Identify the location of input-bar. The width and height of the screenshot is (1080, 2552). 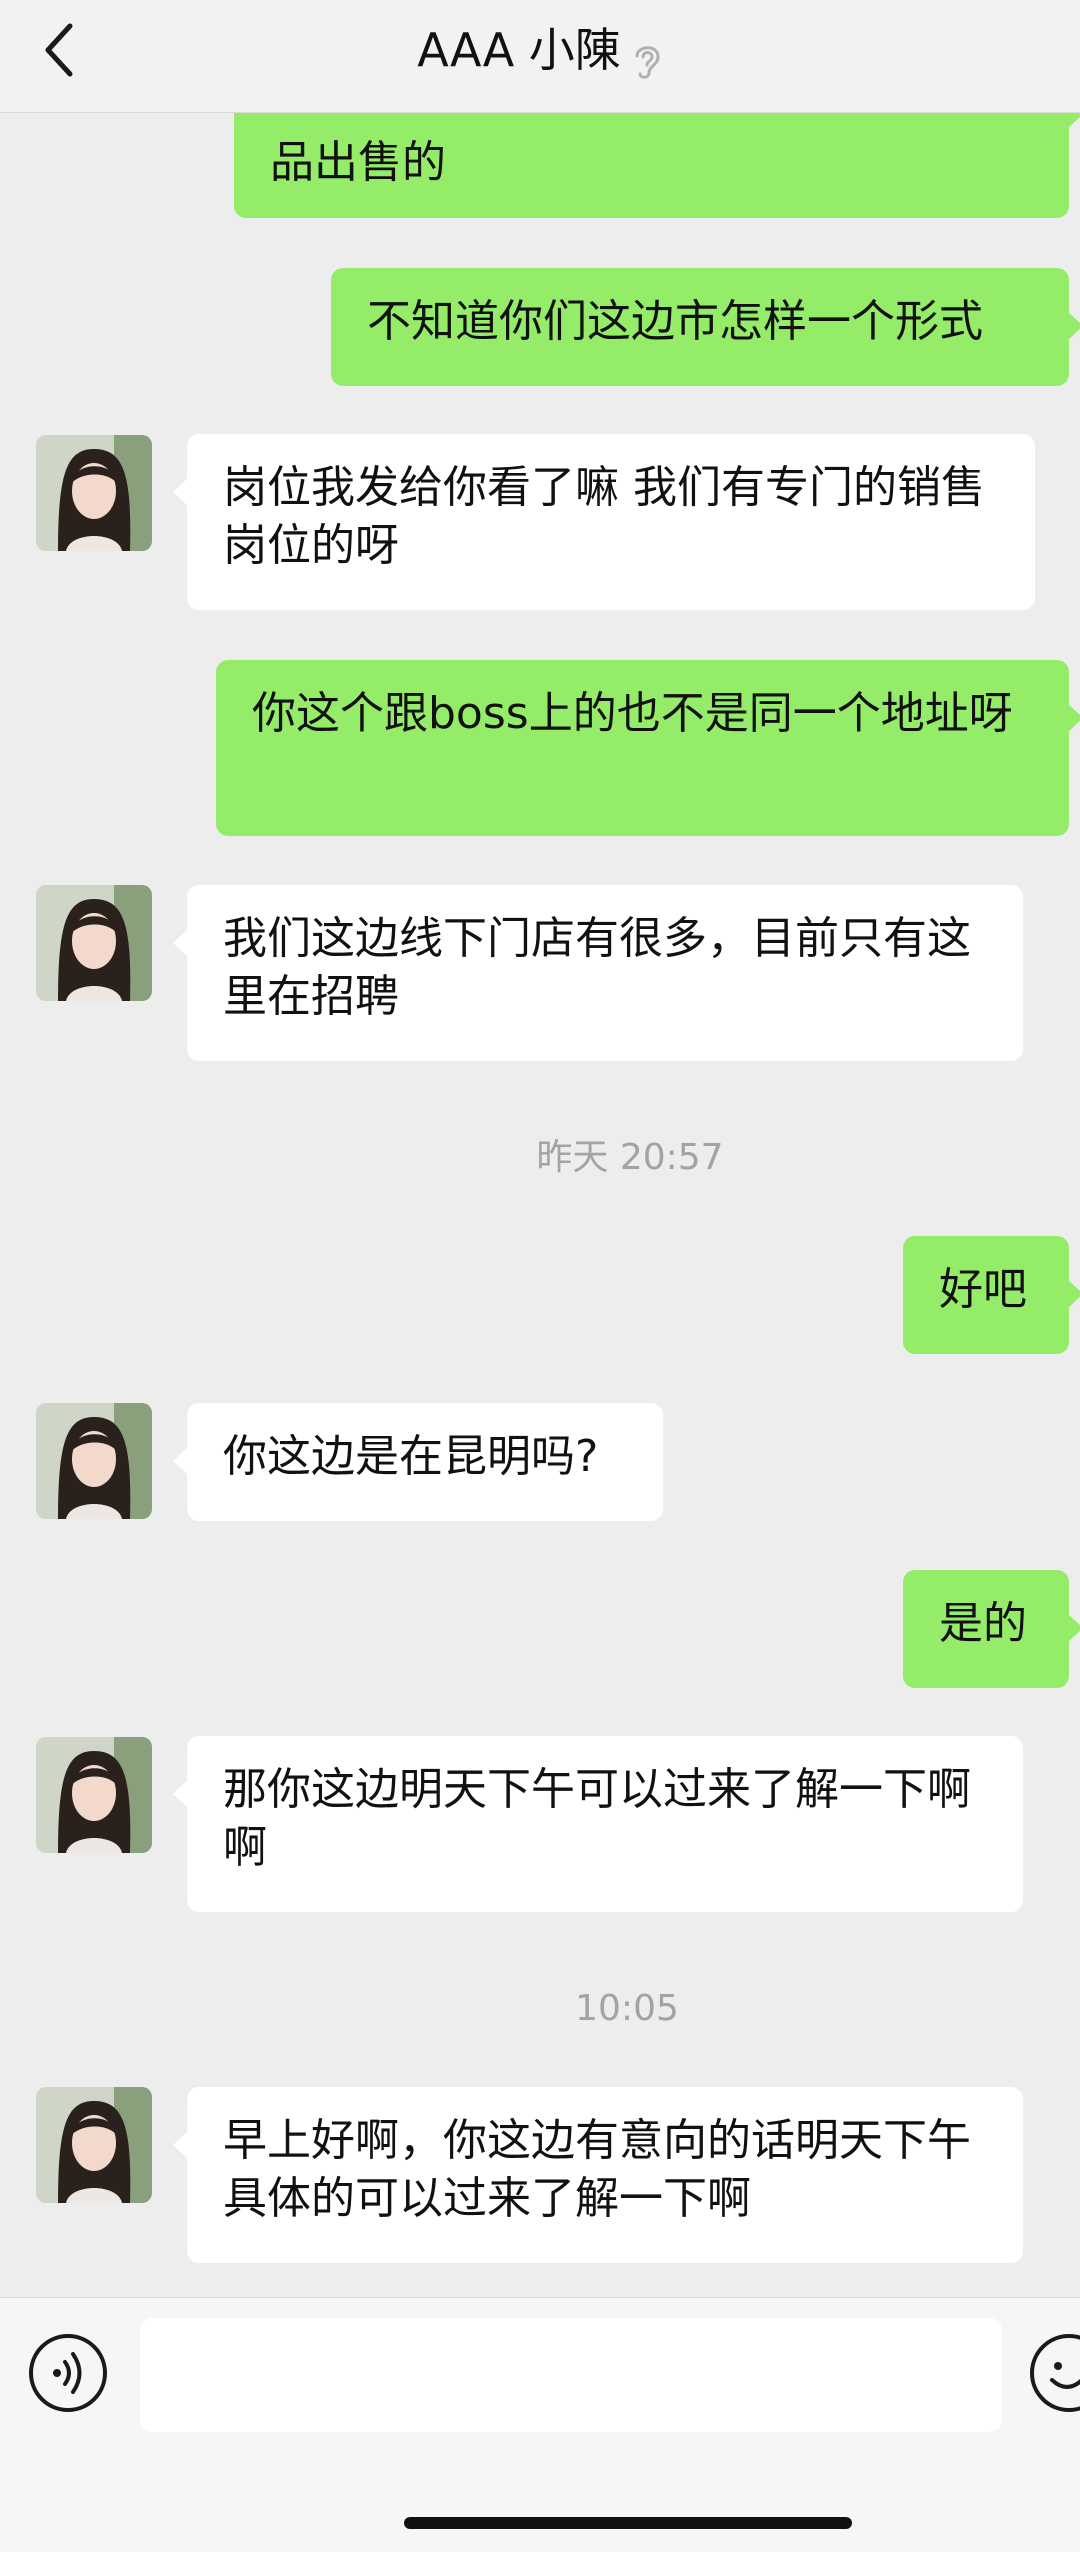
(540, 2424).